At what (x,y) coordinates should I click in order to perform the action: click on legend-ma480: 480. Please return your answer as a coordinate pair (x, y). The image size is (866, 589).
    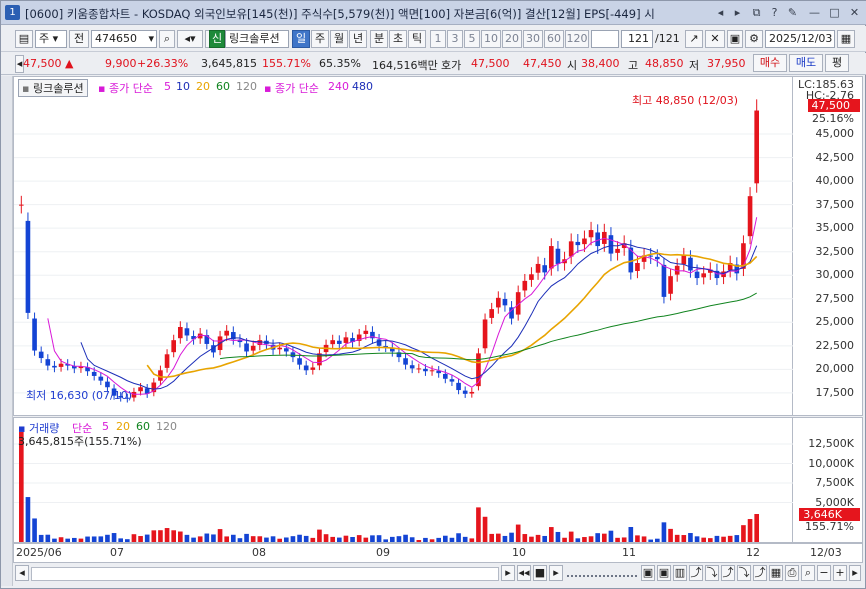
    Looking at the image, I should click on (362, 86).